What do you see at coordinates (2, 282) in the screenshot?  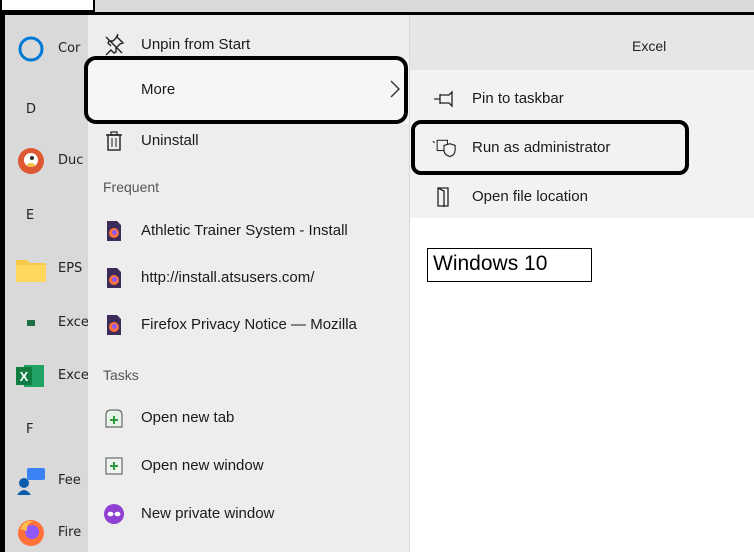 I see `left-frame-line` at bounding box center [2, 282].